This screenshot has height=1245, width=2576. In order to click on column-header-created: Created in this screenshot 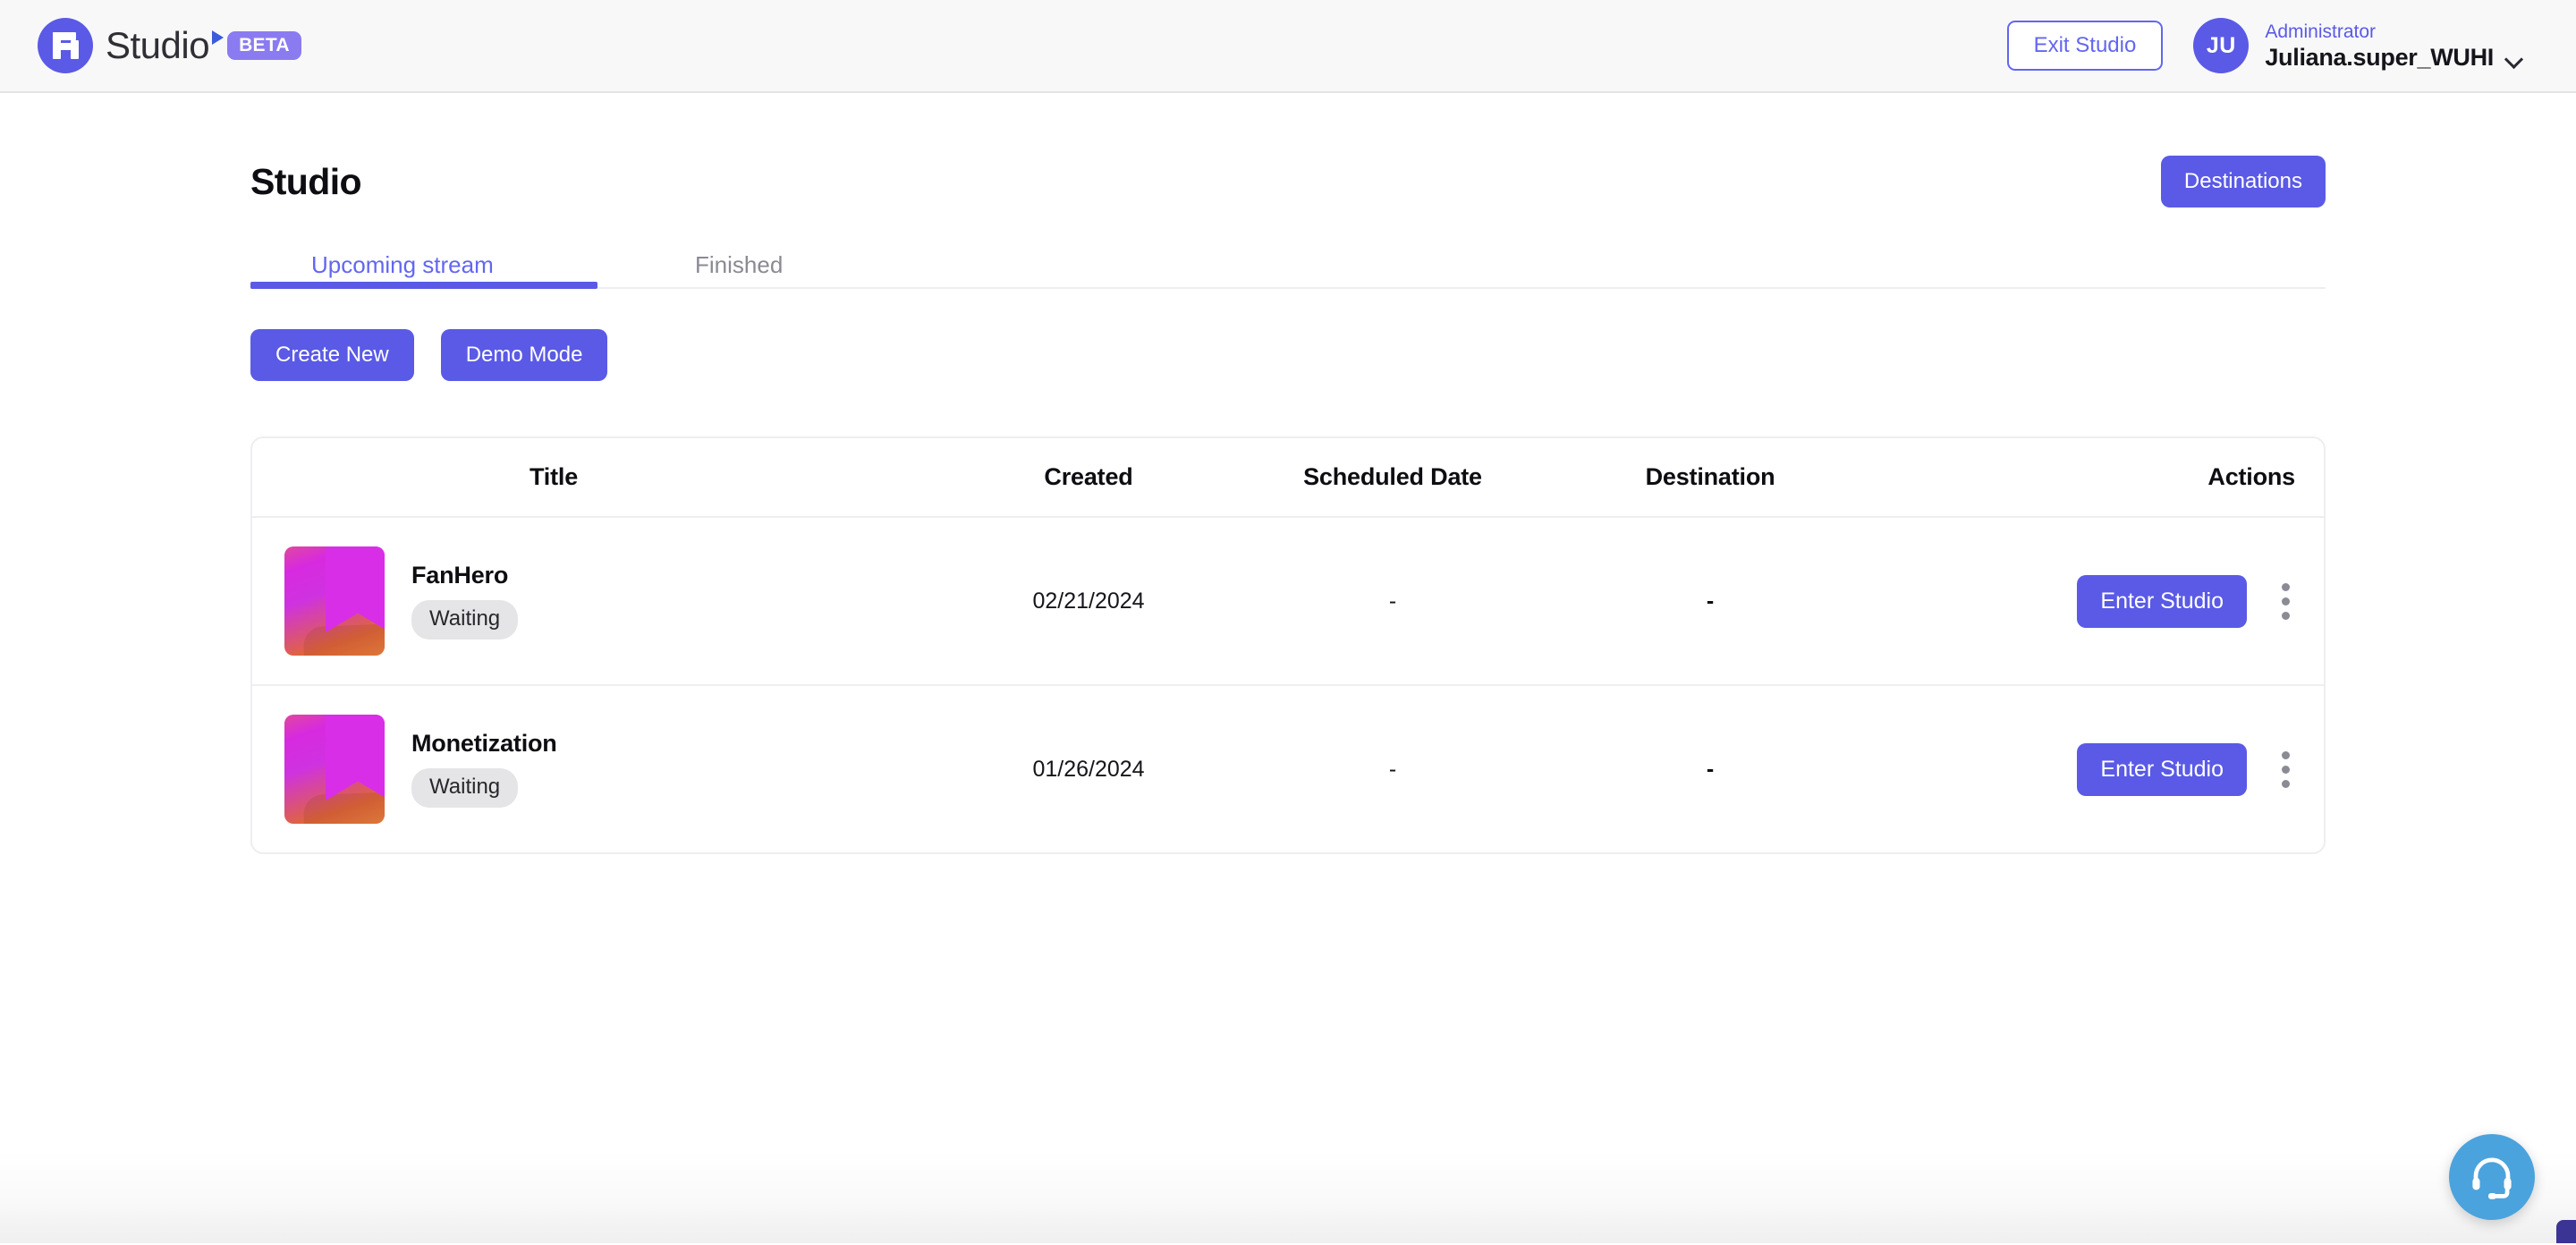, I will do `click(1088, 476)`.